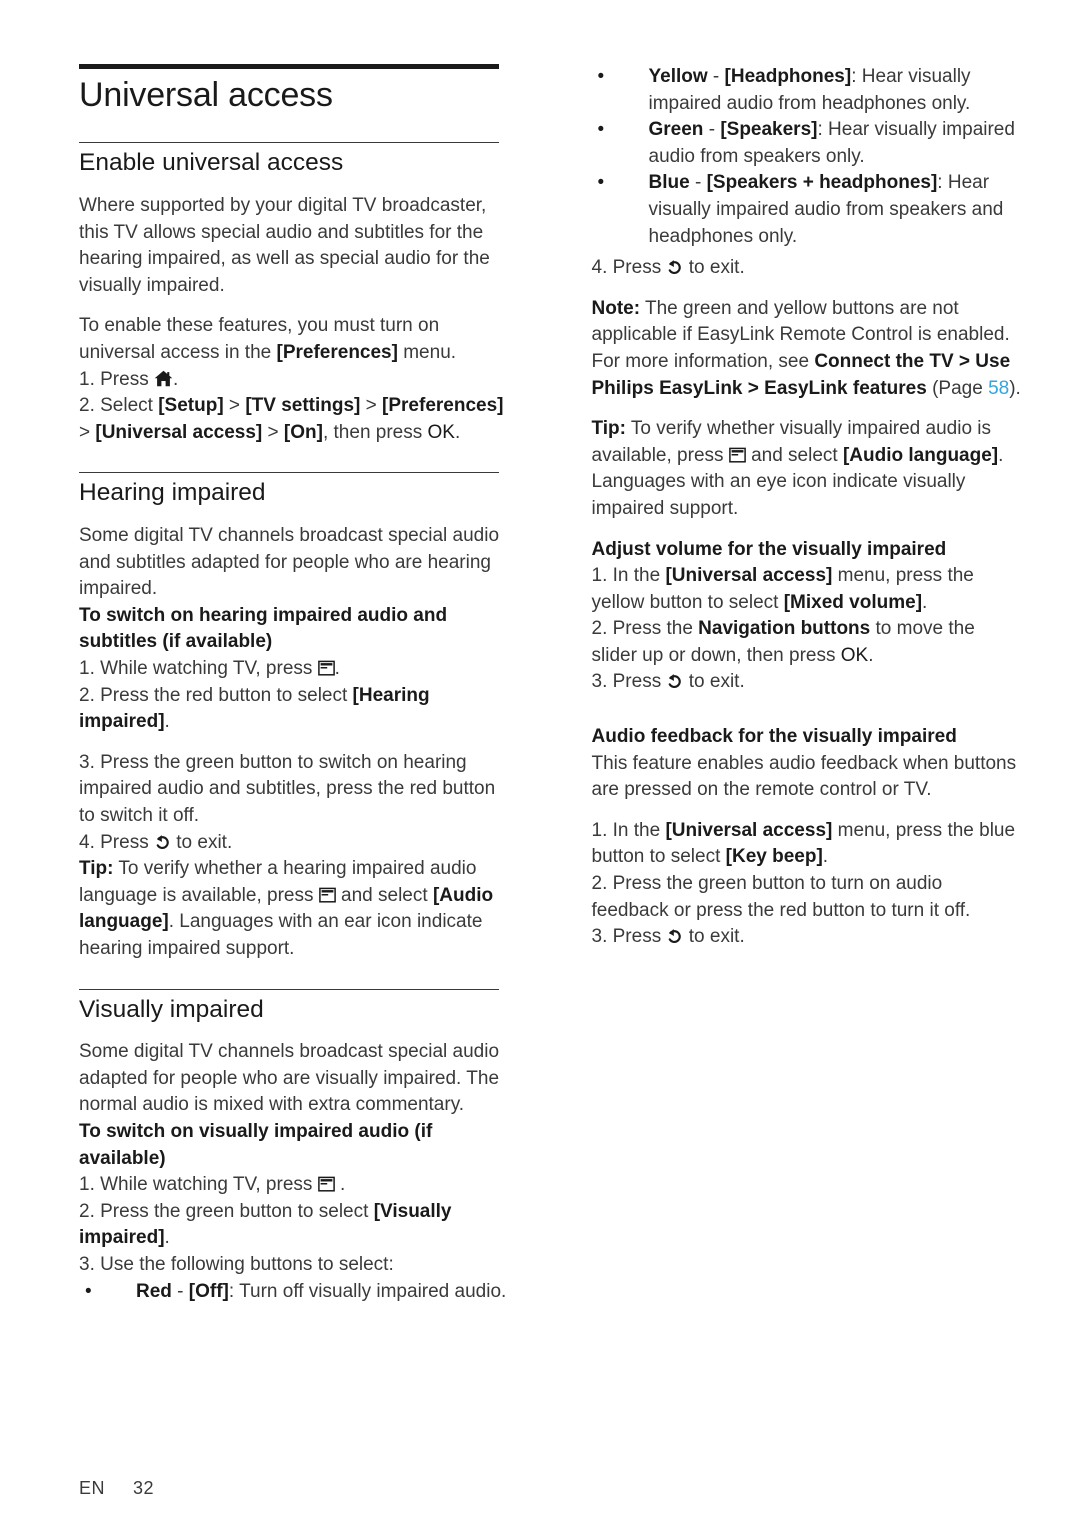  What do you see at coordinates (172, 493) in the screenshot?
I see `section-heading-hearing-impaired: Hearing impaired` at bounding box center [172, 493].